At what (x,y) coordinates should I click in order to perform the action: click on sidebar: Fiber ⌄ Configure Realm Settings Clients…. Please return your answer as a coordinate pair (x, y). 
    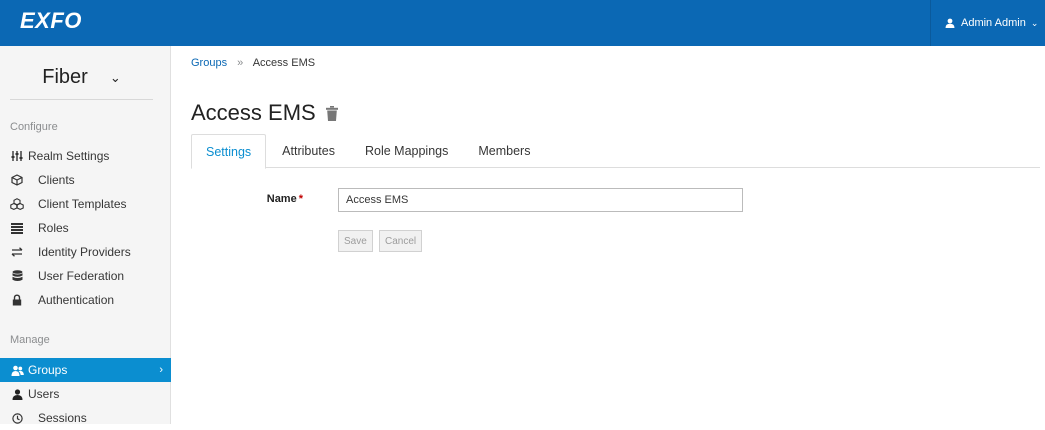
    Looking at the image, I should click on (85, 235).